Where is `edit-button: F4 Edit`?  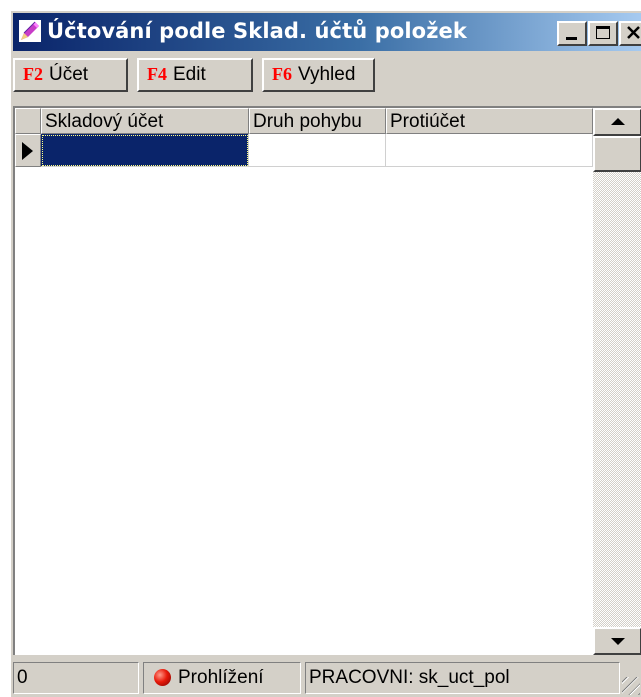 edit-button: F4 Edit is located at coordinates (195, 75).